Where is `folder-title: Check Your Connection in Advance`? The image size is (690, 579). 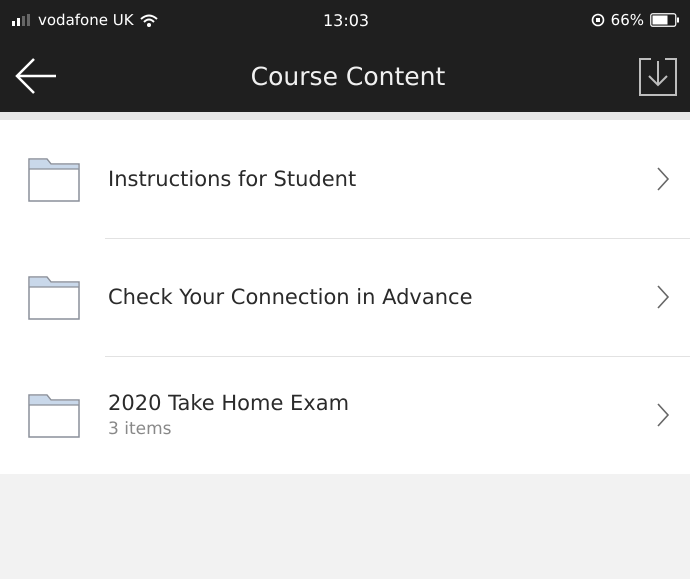
folder-title: Check Your Connection in Advance is located at coordinates (291, 297).